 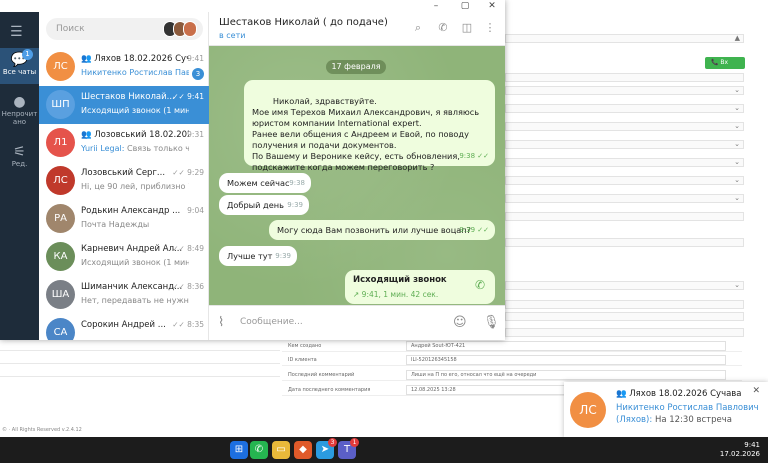 I want to click on whatsapp-icon: ✆, so click(x=259, y=450).